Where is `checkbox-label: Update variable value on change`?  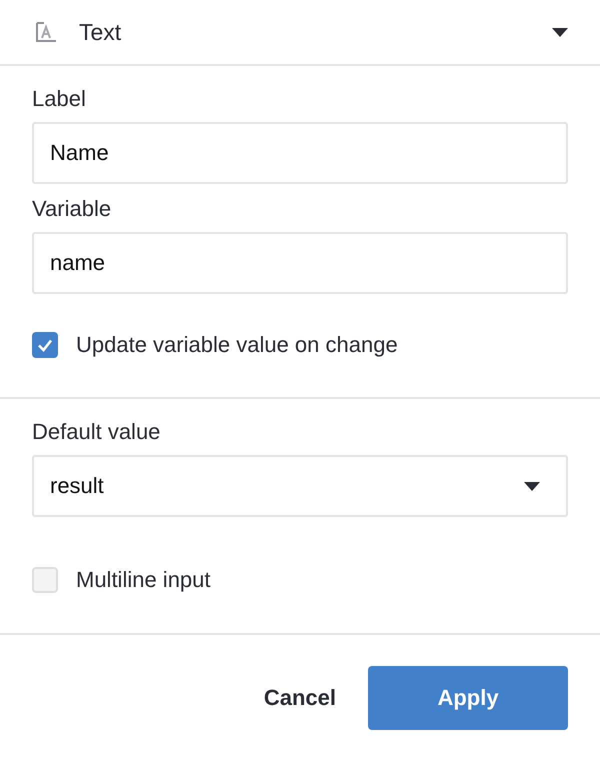 checkbox-label: Update variable value on change is located at coordinates (237, 345).